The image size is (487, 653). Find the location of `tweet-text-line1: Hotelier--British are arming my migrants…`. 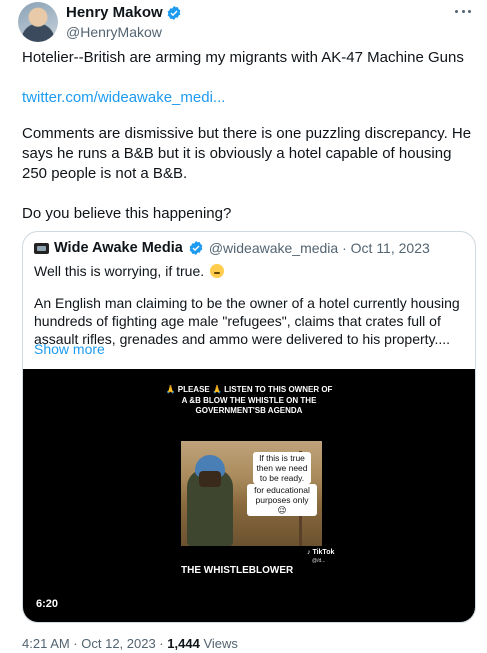

tweet-text-line1: Hotelier--British are arming my migrants… is located at coordinates (243, 57).